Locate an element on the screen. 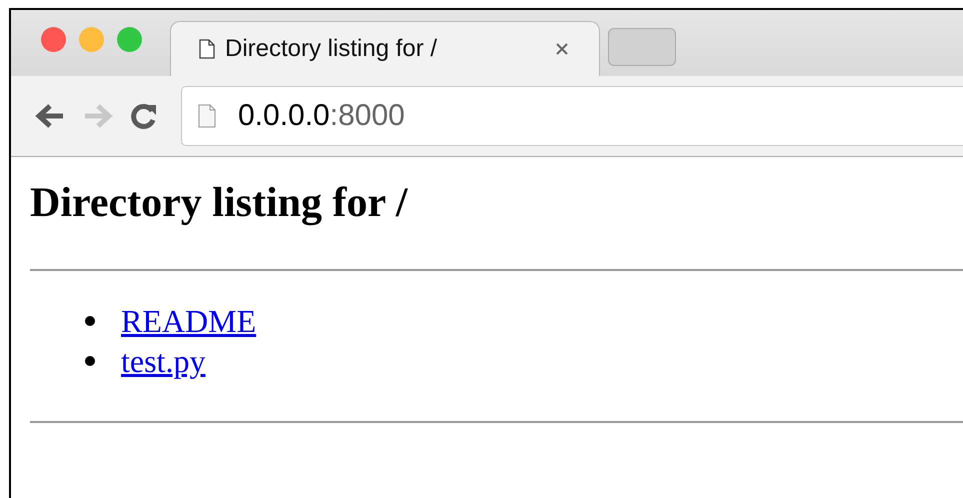 The image size is (963, 498). file-link: test.py is located at coordinates (163, 361).